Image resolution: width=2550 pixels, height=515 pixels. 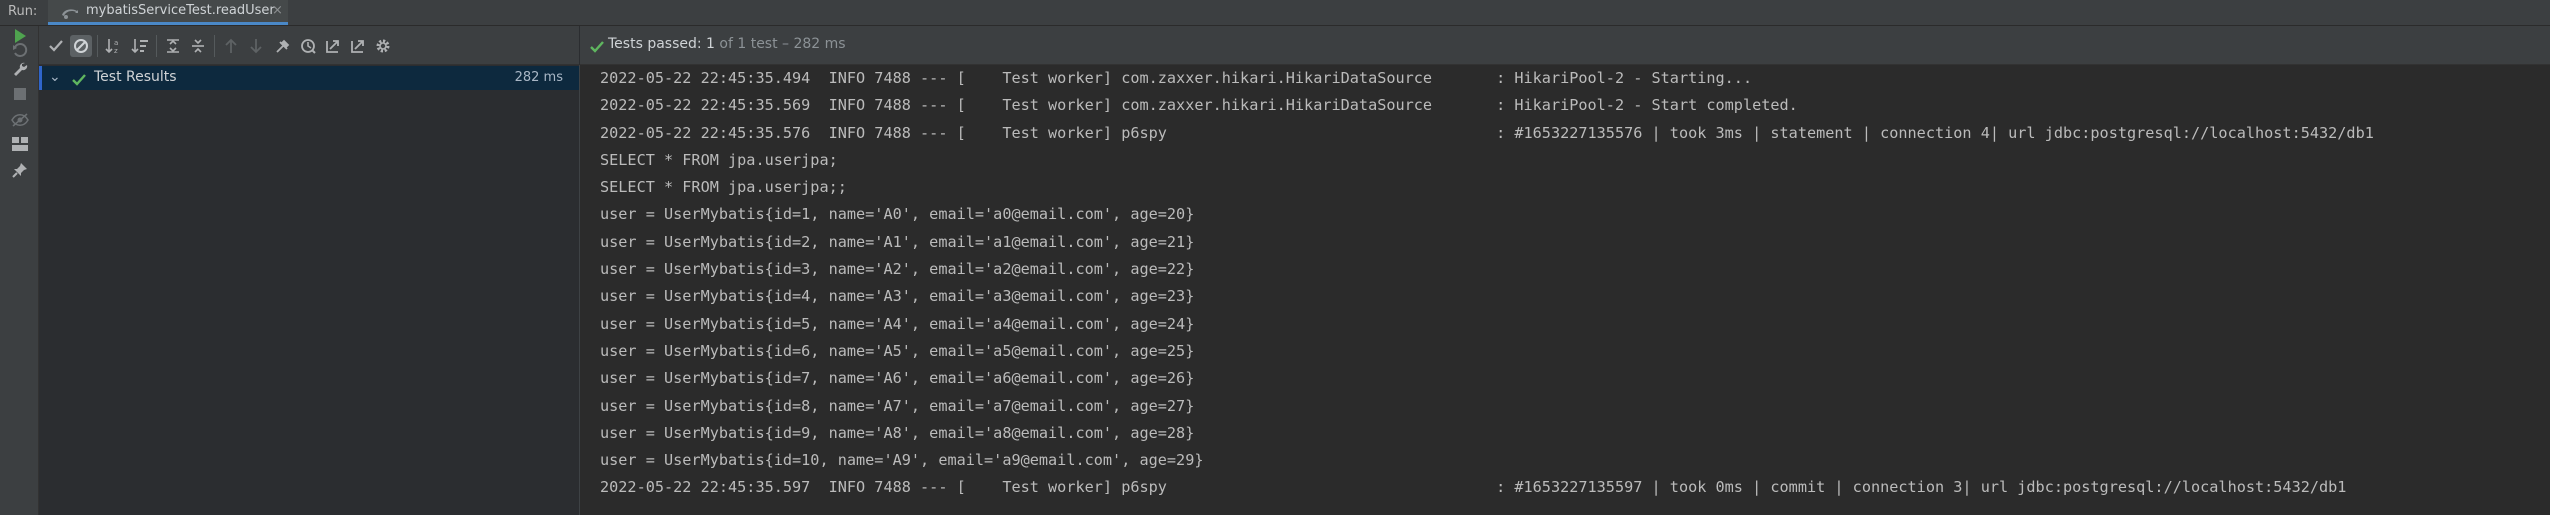 What do you see at coordinates (20, 69) in the screenshot?
I see `wrench-icon` at bounding box center [20, 69].